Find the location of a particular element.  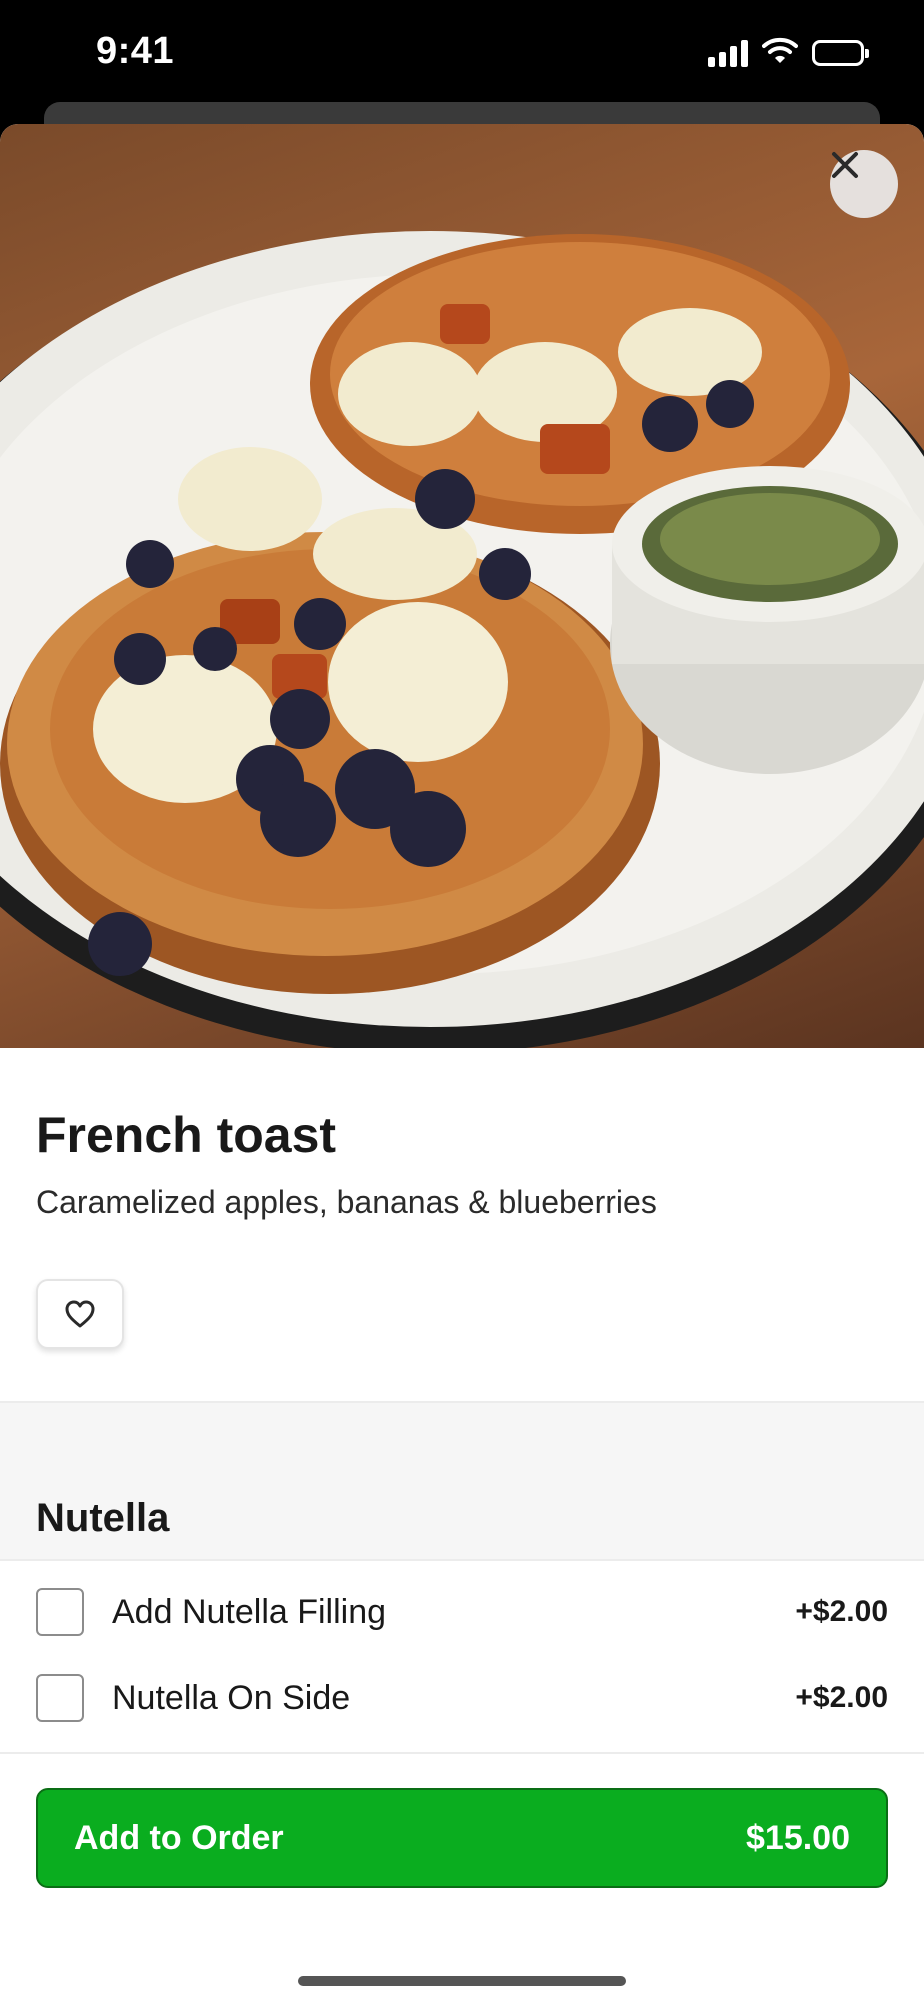

add-to-order-button: Add to Order $15.00 is located at coordinates (462, 1838).